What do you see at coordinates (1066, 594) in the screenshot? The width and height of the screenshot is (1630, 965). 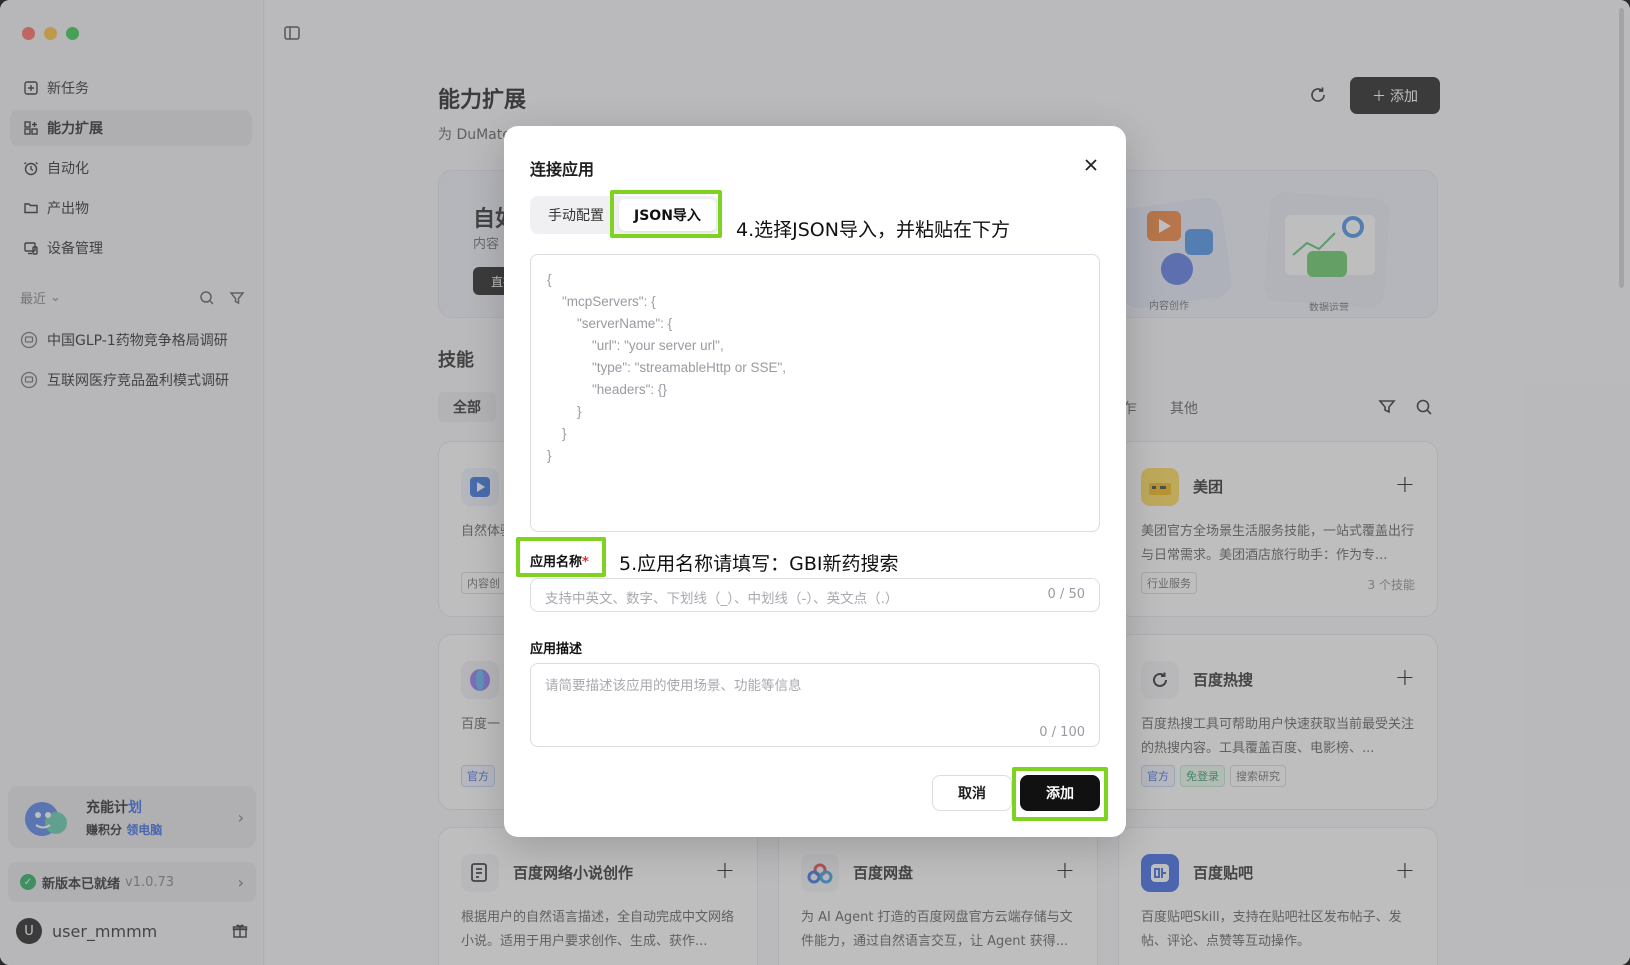 I see `app-name-counter: 0 / 50` at bounding box center [1066, 594].